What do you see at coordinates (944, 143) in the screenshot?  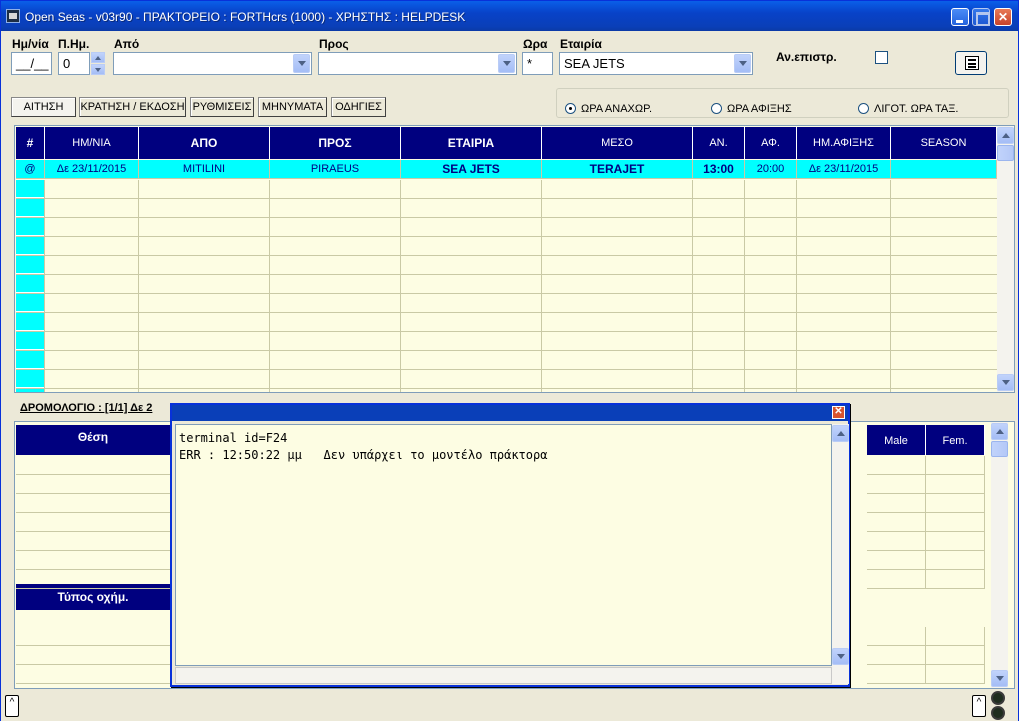 I see `column-header: SEASON` at bounding box center [944, 143].